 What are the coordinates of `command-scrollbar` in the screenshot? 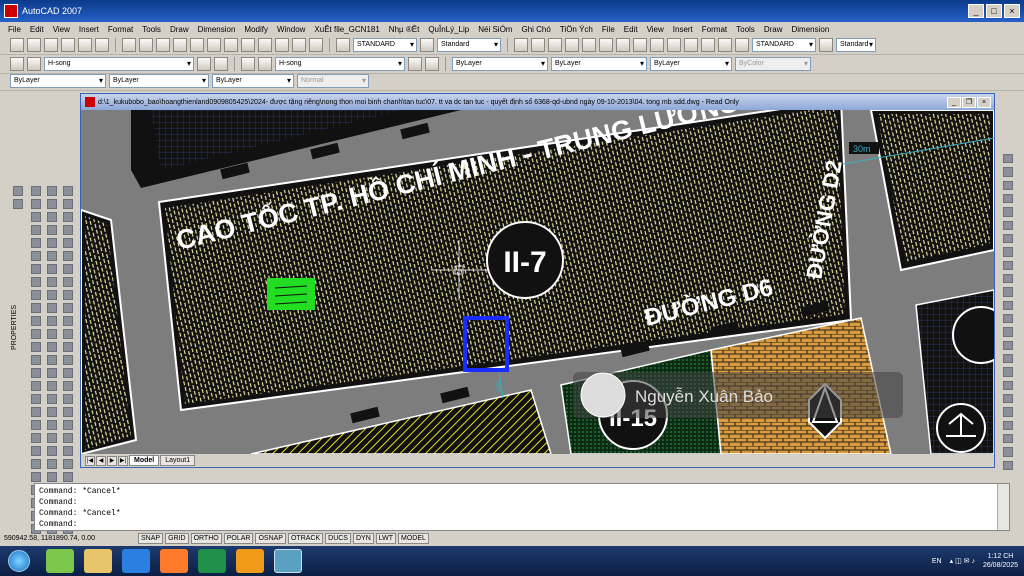 It's located at (1003, 507).